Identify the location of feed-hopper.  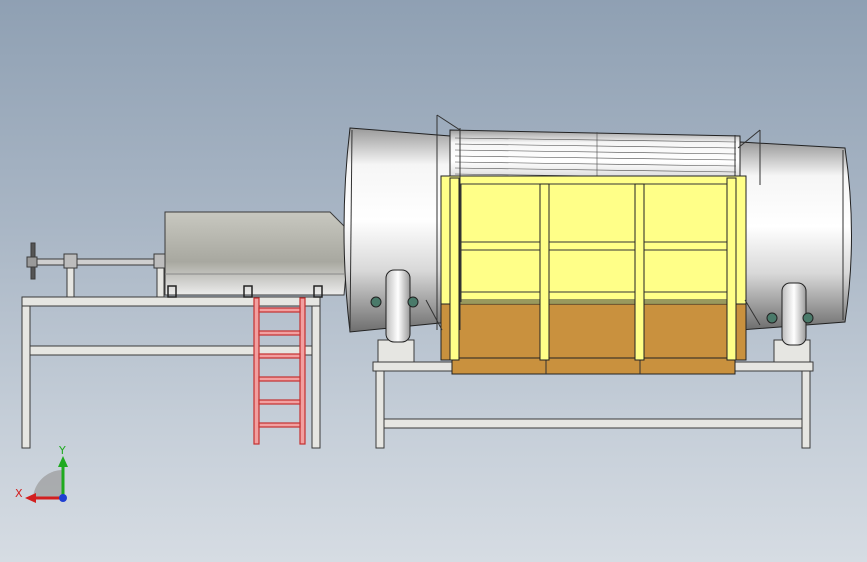
(257, 254).